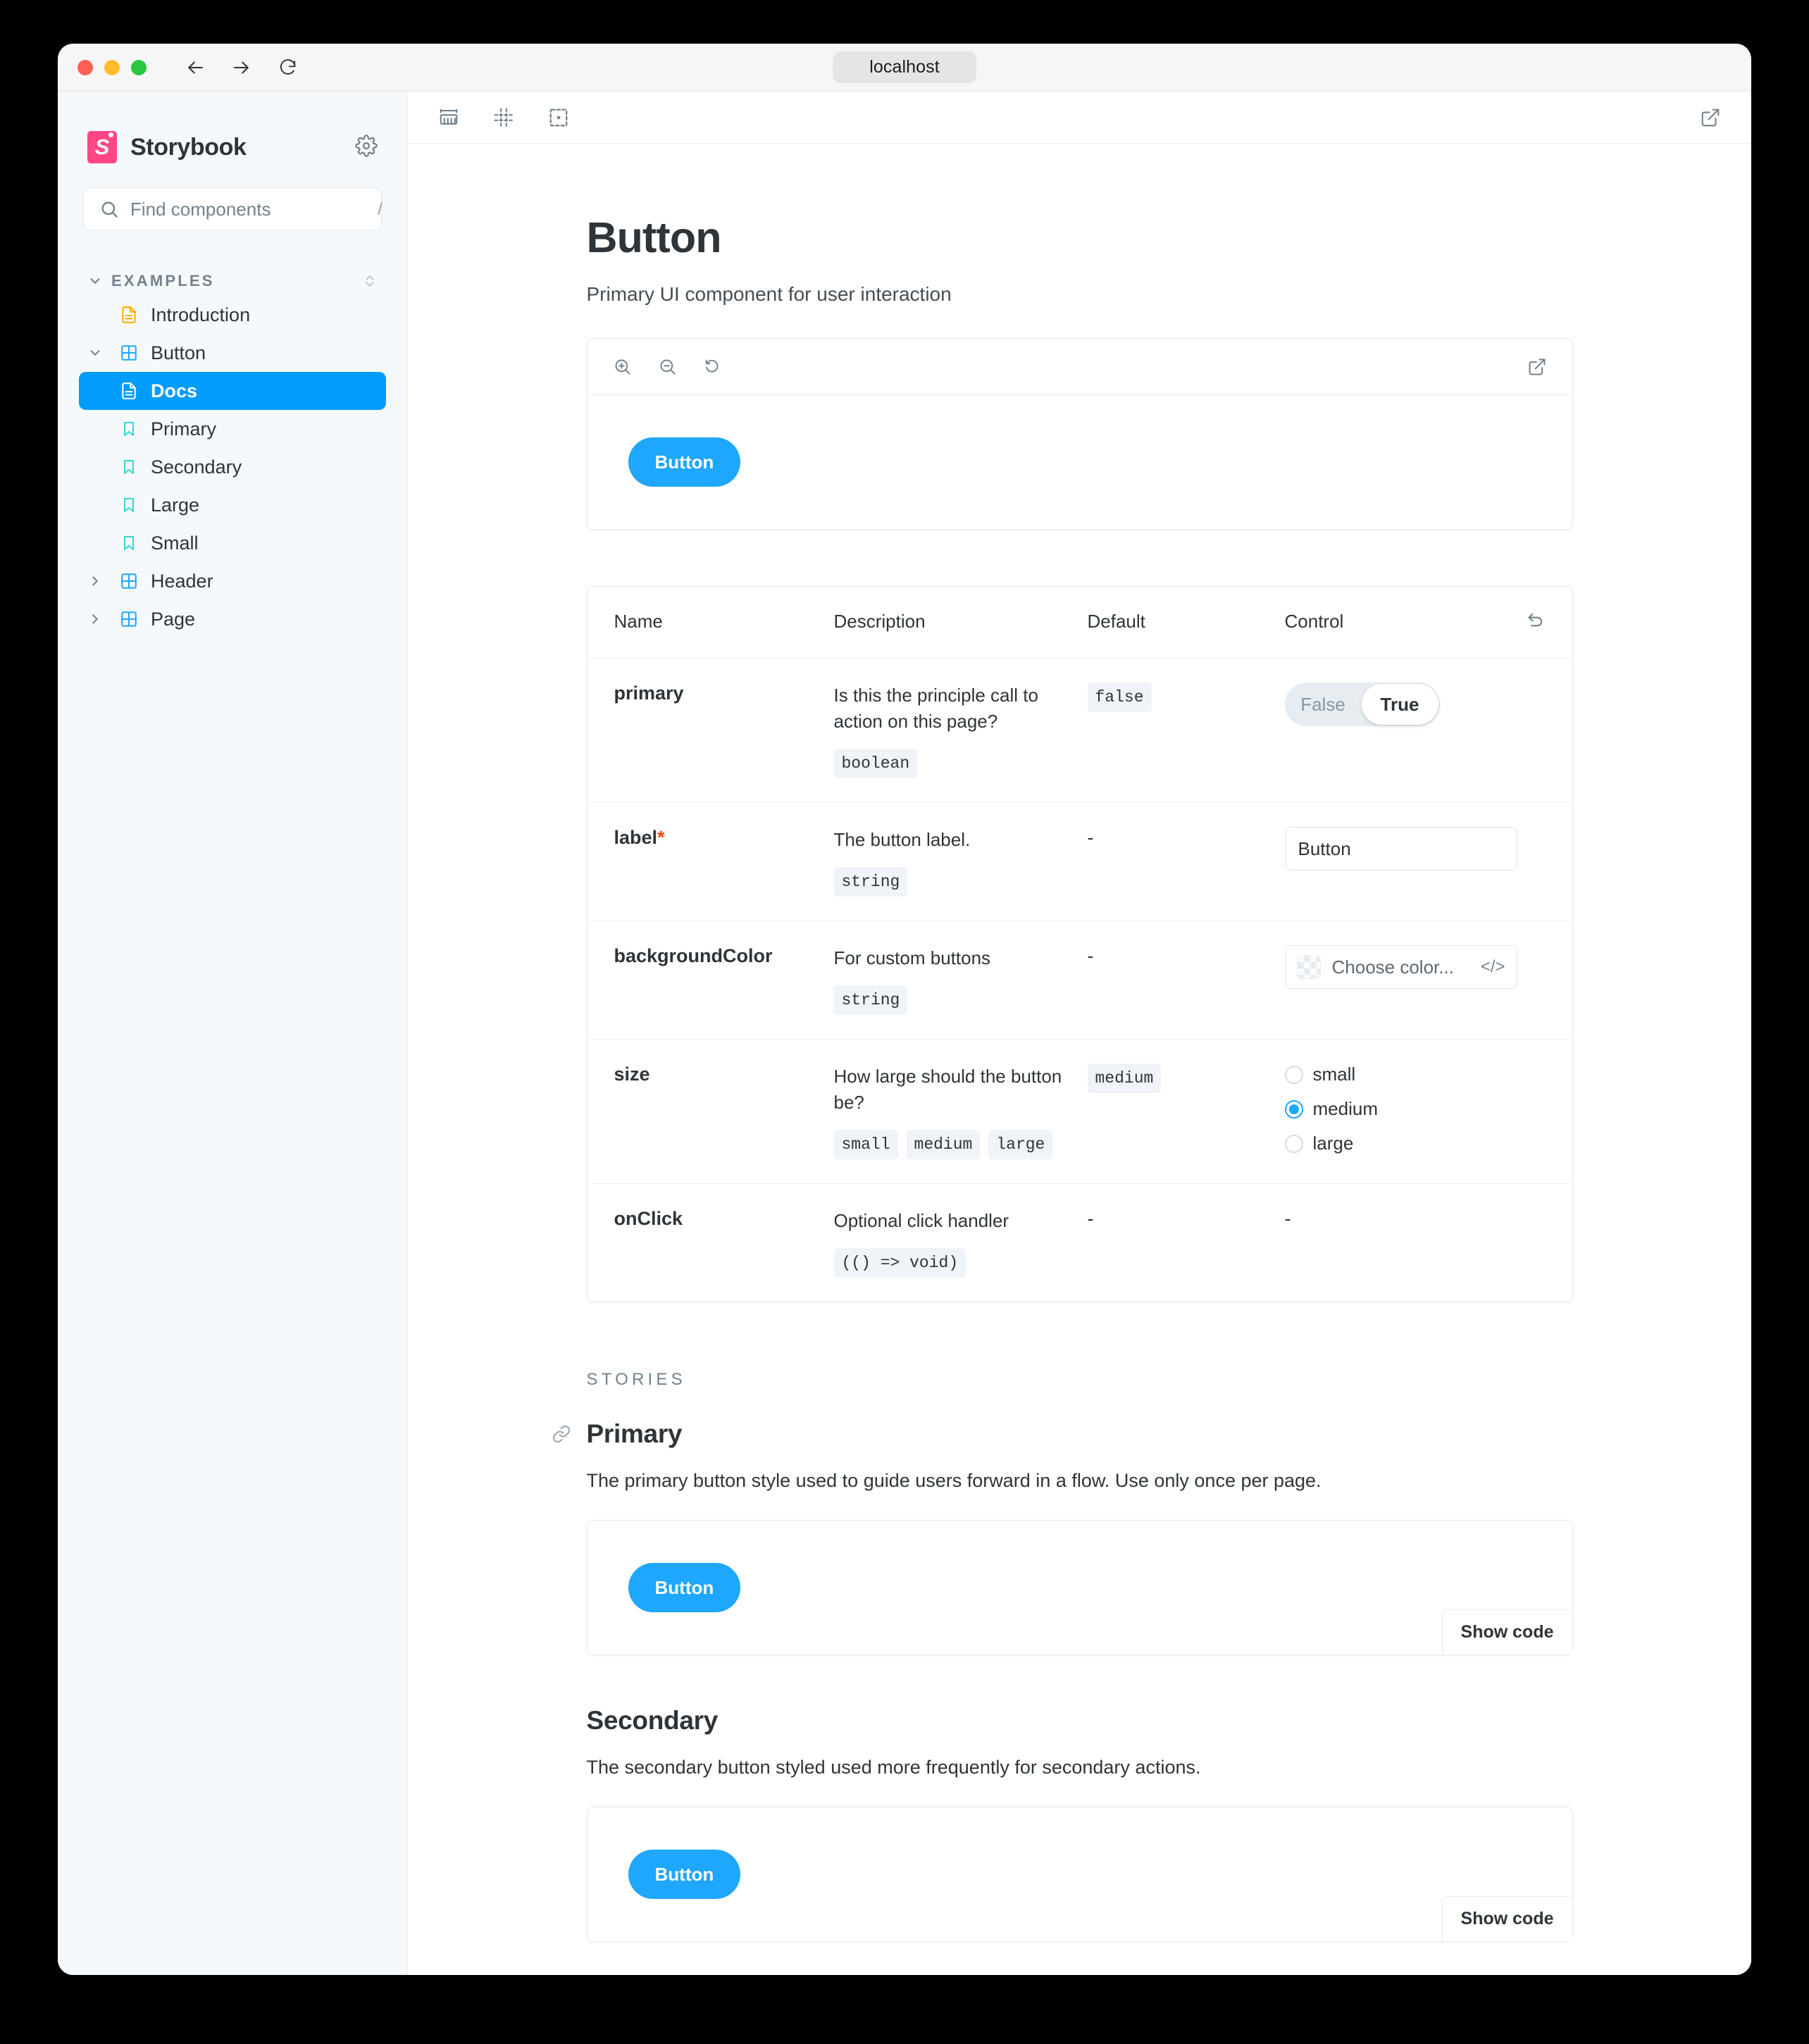 The width and height of the screenshot is (1809, 2044). Describe the element at coordinates (232, 391) in the screenshot. I see `sidebar-item-docs: Docs` at that location.